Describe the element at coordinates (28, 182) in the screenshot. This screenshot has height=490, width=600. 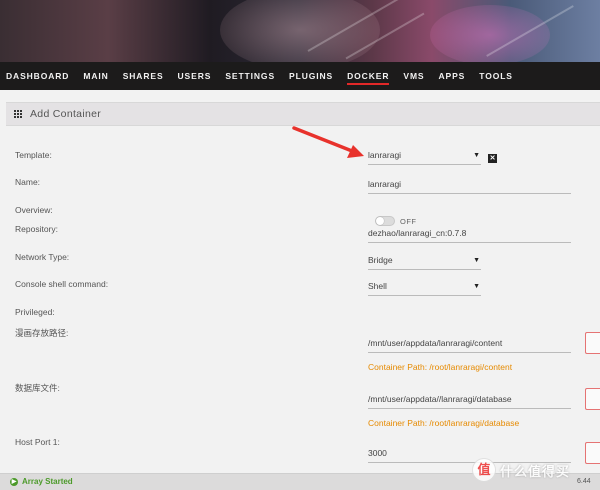
I see `name-label: Name:` at that location.